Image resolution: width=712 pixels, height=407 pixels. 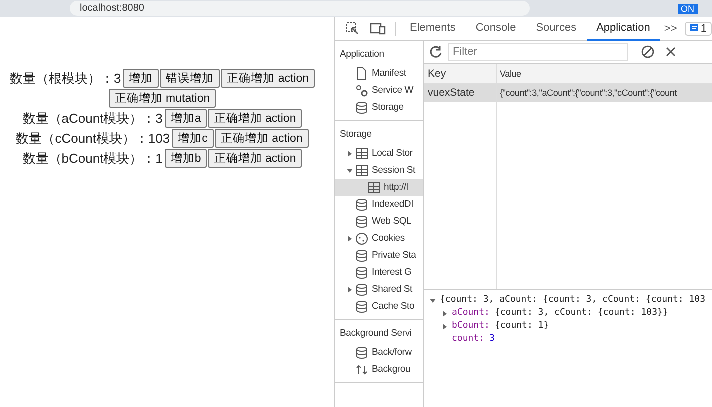 I want to click on table-cell-text: {"count":3,"aCount":{"count":3,"cCount":{"count, so click(x=588, y=93).